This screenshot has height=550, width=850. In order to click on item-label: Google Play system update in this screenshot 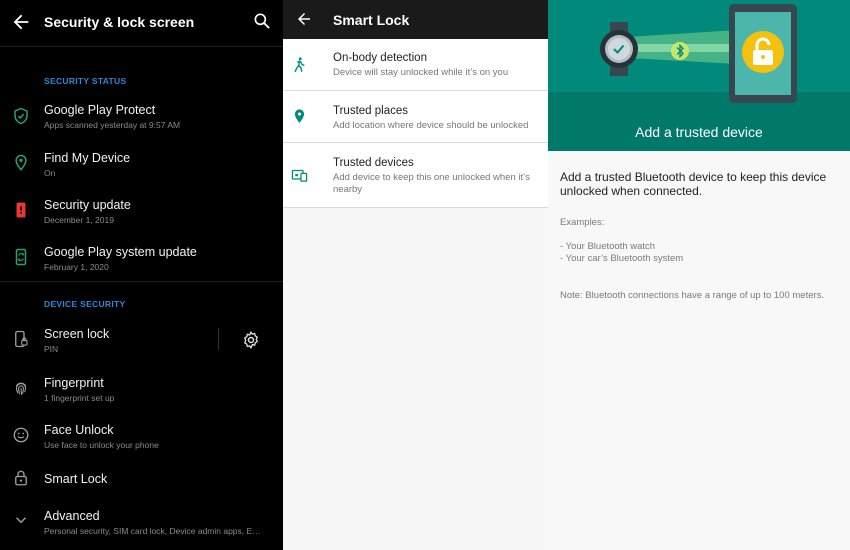, I will do `click(120, 252)`.